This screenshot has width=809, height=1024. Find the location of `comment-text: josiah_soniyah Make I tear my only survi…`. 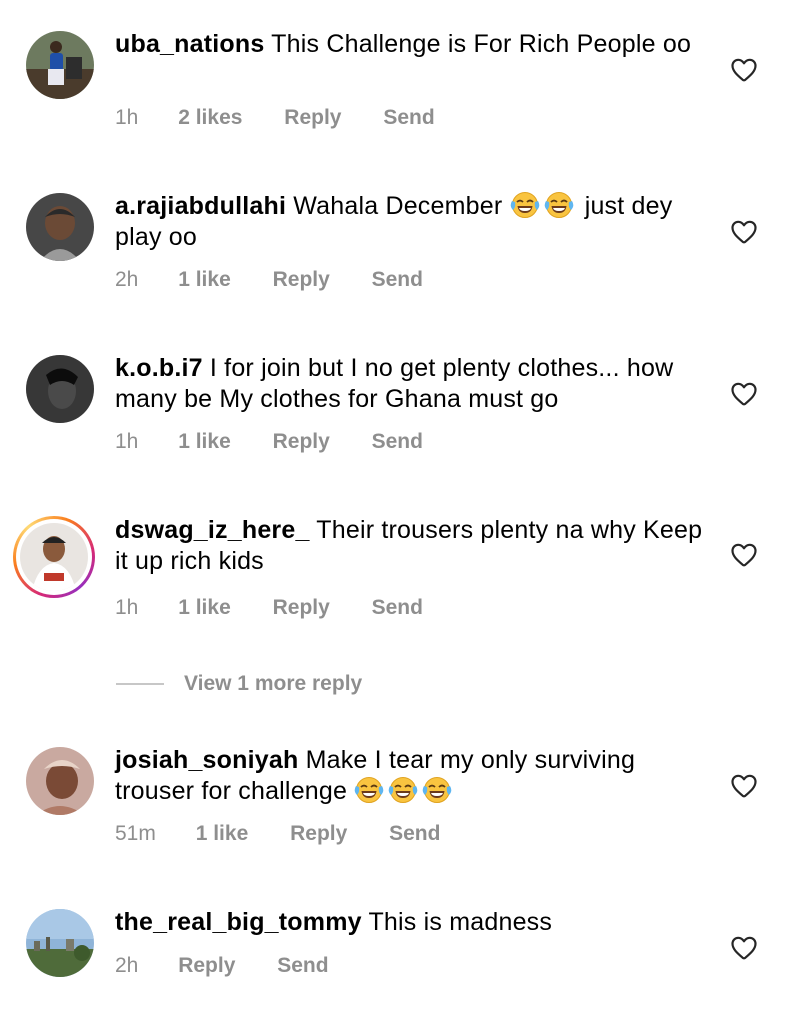

comment-text: josiah_soniyah Make I tear my only survi… is located at coordinates (410, 776).